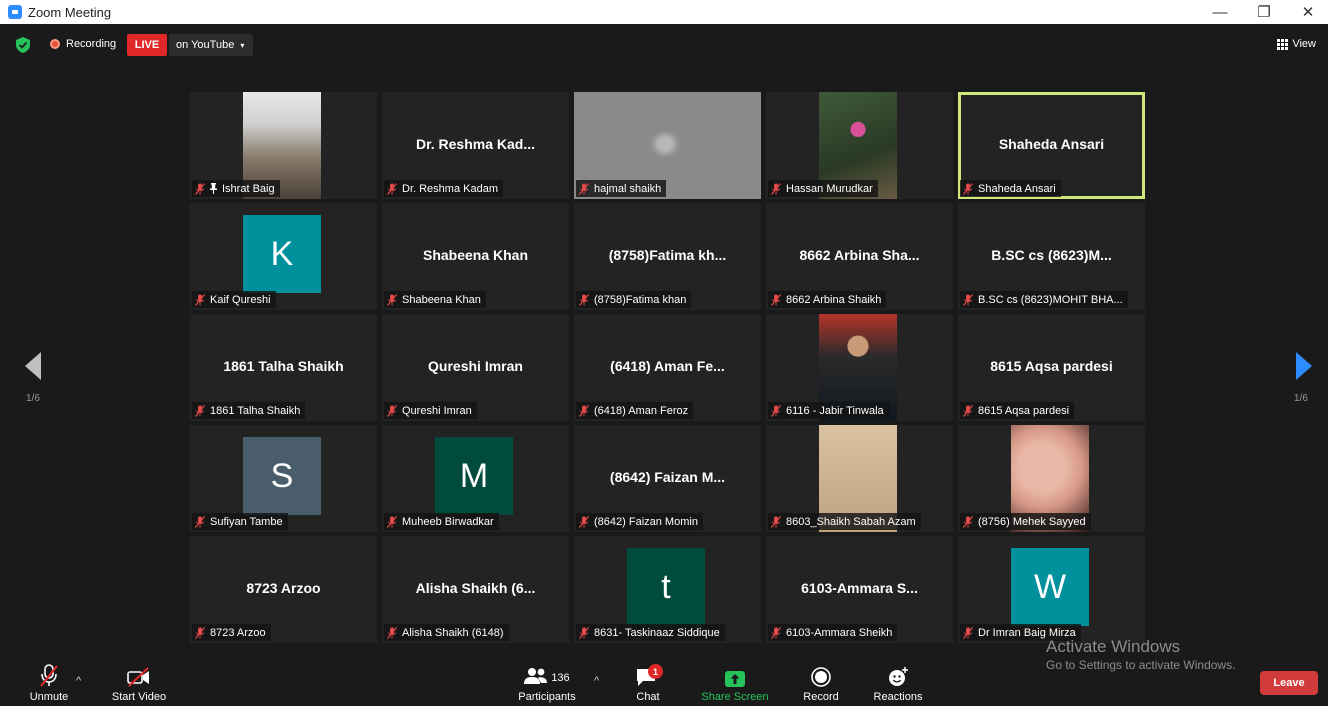  I want to click on participant-tile: hajmal shaikh, so click(667, 145).